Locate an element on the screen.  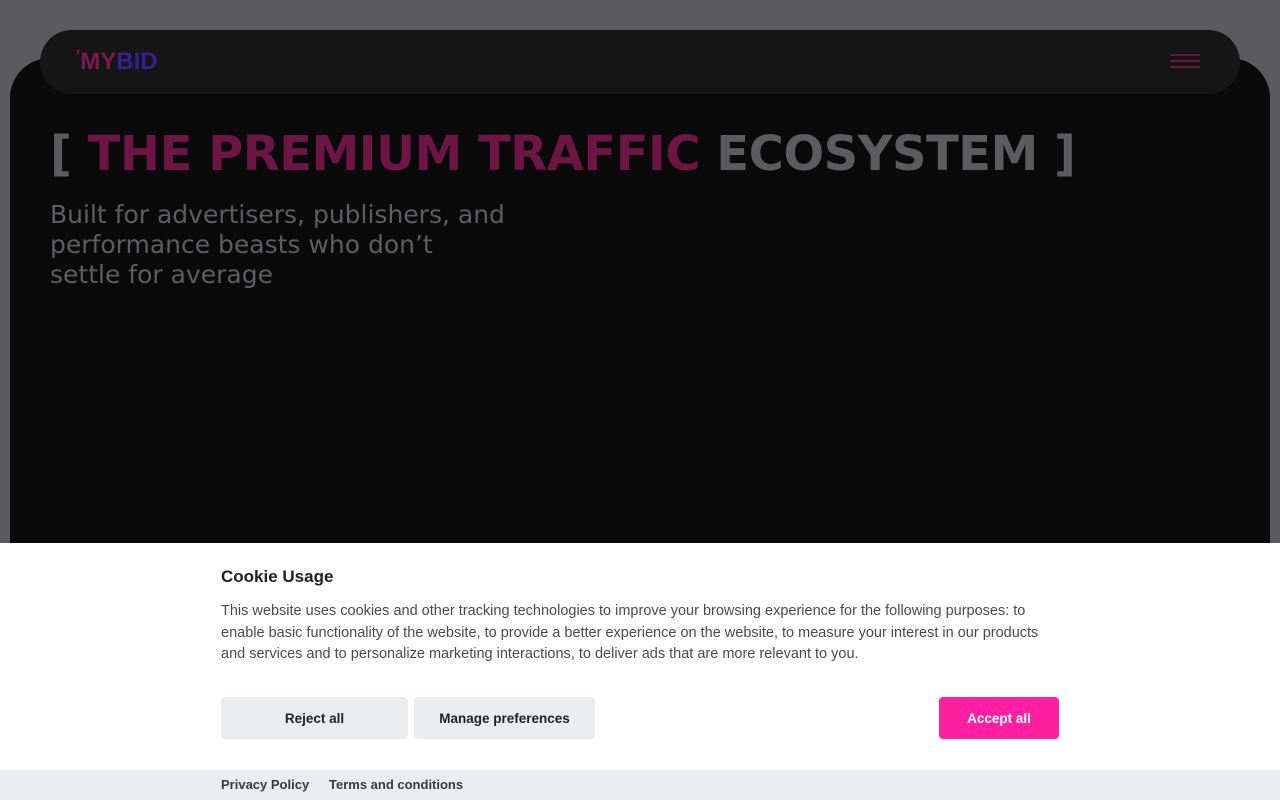
terms-and-conditions-link: Terms and conditions is located at coordinates (396, 784).